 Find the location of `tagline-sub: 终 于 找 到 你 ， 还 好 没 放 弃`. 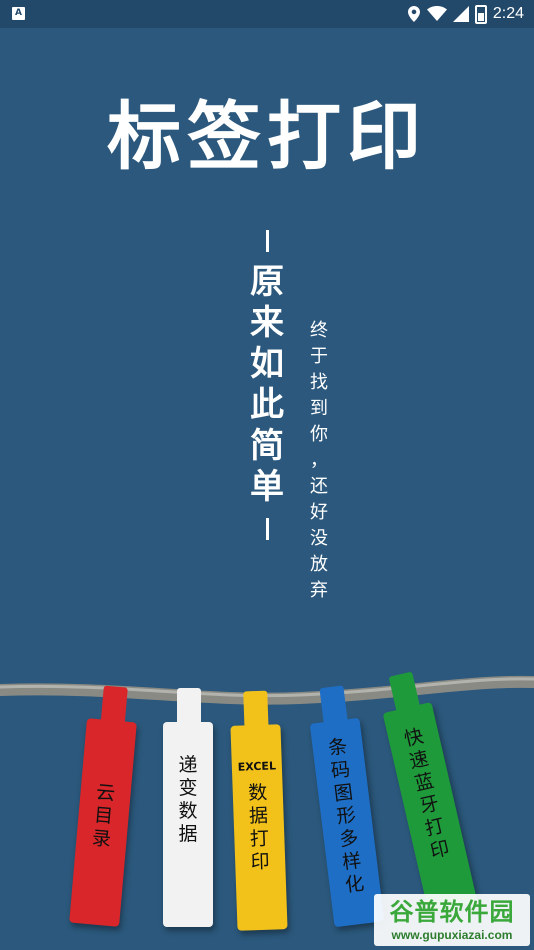

tagline-sub: 终 于 找 到 你 ， 还 好 没 放 弃 is located at coordinates (319, 461).